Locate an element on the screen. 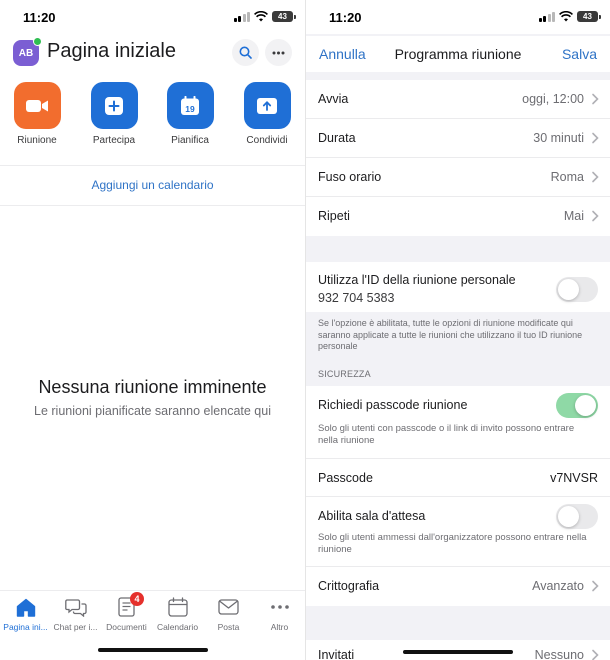  calendar-day: 19 is located at coordinates (190, 109).